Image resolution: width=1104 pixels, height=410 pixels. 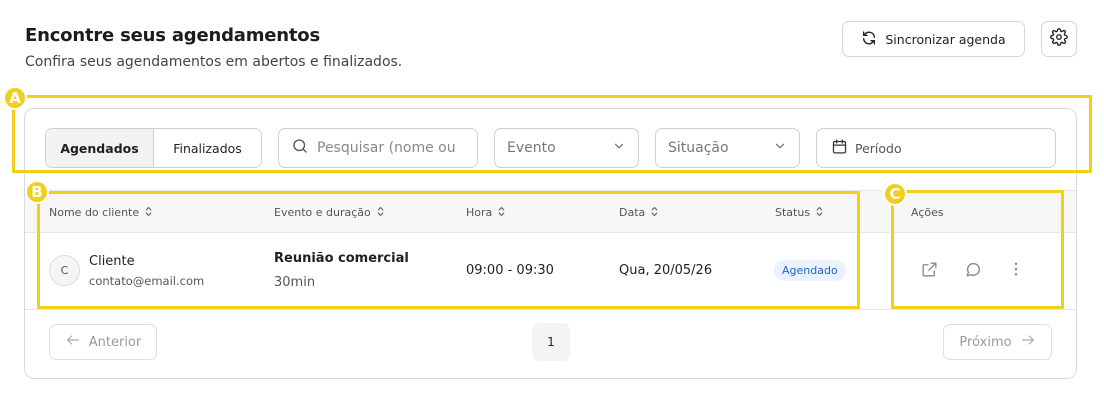 I want to click on tab-finalizados: Finalizados, so click(x=207, y=148).